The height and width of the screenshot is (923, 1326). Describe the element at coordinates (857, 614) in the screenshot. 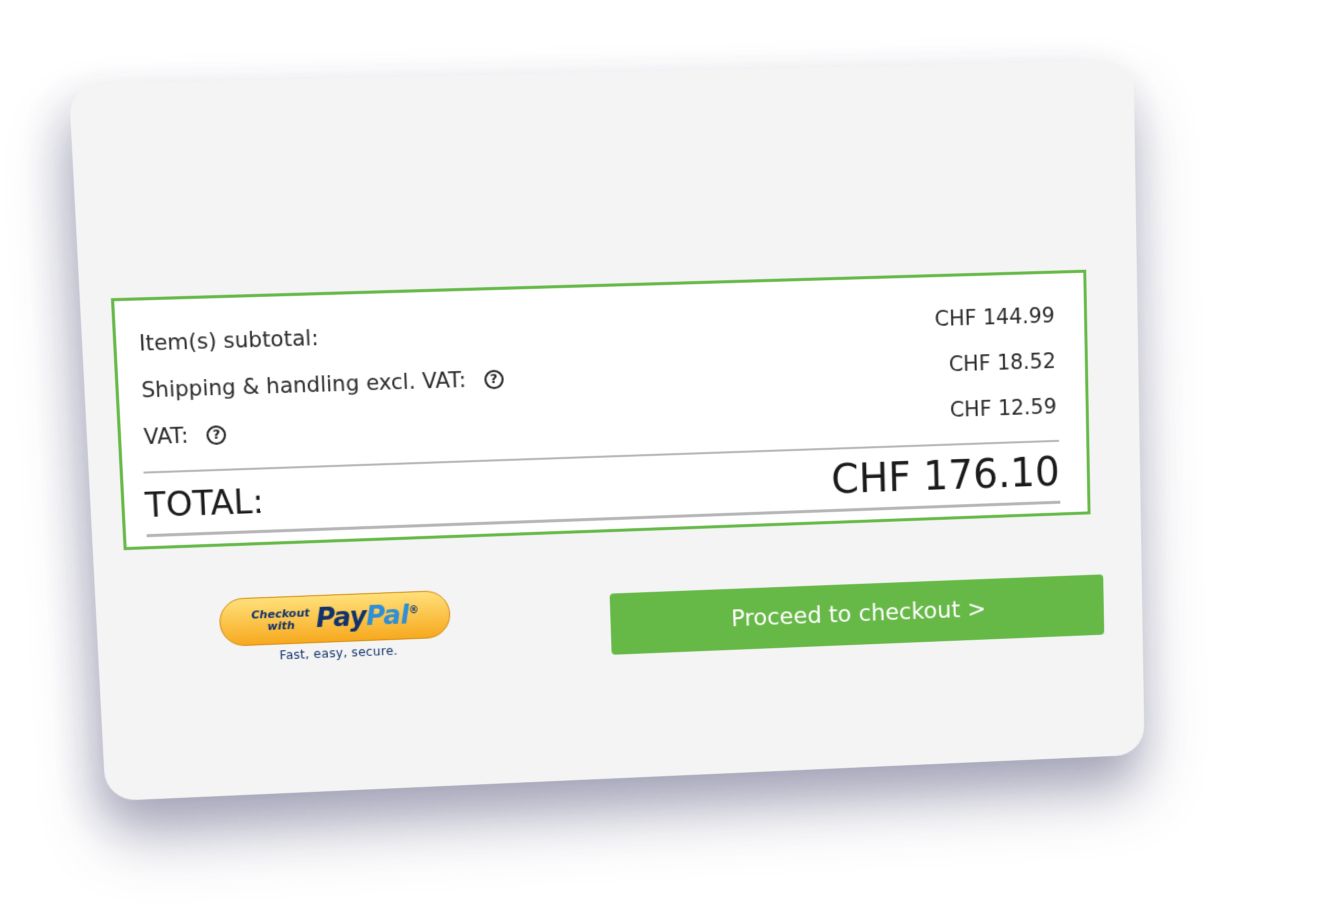

I see `proceed-to-checkout-button: Proceed to checkout >` at that location.